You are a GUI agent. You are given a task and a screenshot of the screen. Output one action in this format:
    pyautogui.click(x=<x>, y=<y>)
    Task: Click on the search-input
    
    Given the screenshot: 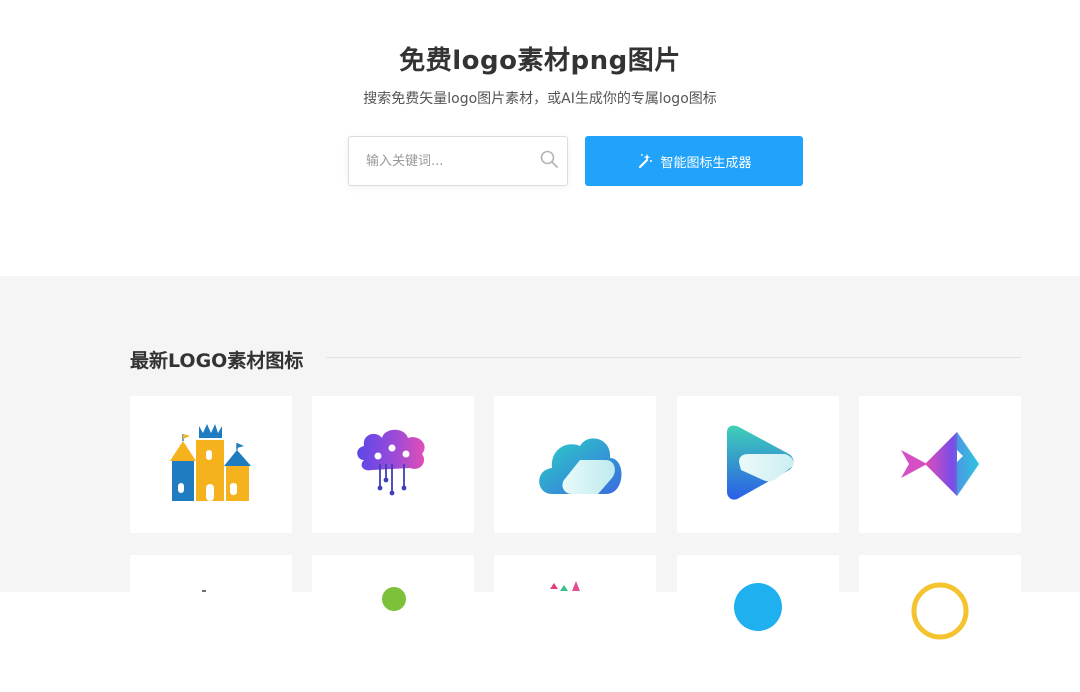 What is the action you would take?
    pyautogui.click(x=439, y=161)
    